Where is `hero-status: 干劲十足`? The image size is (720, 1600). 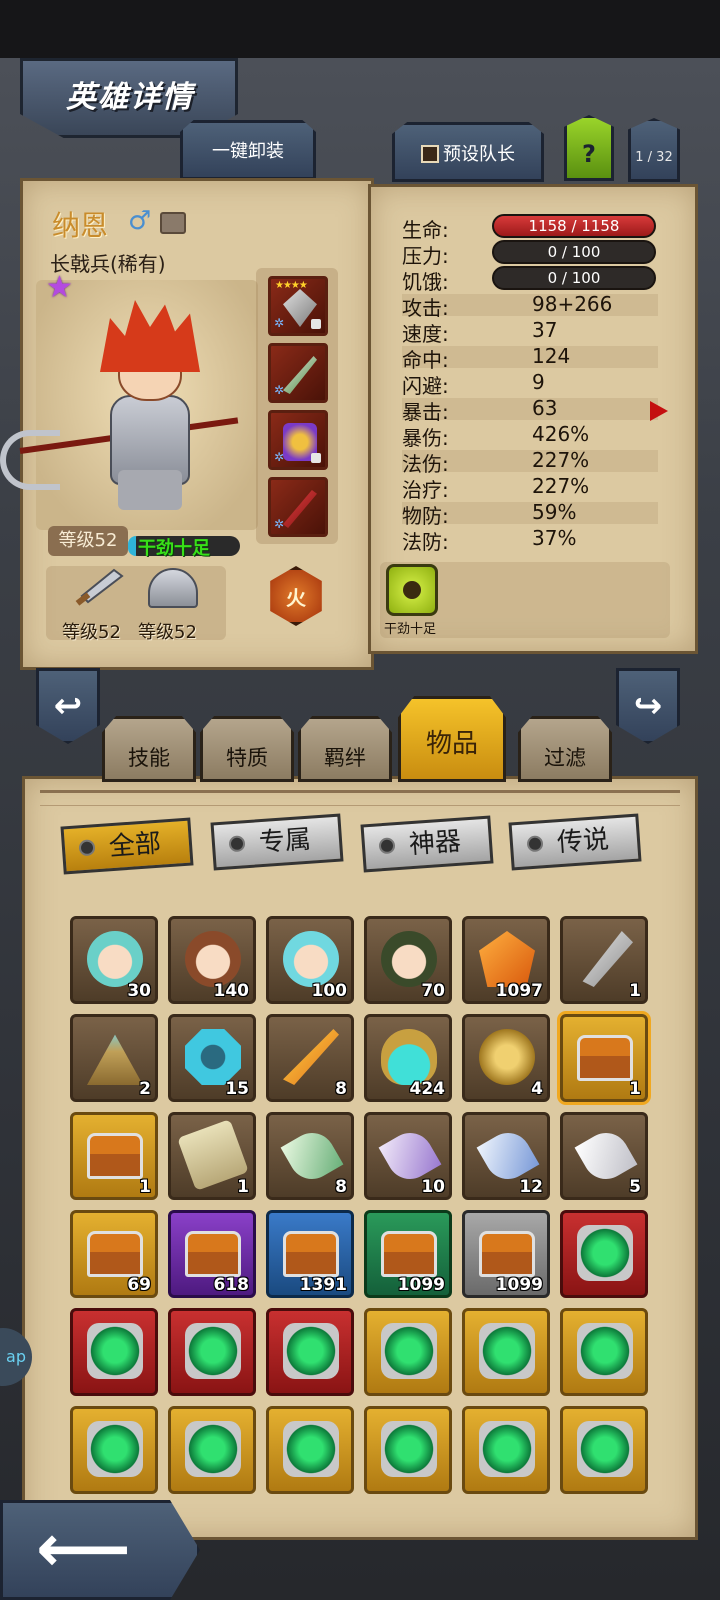 hero-status: 干劲十足 is located at coordinates (174, 548).